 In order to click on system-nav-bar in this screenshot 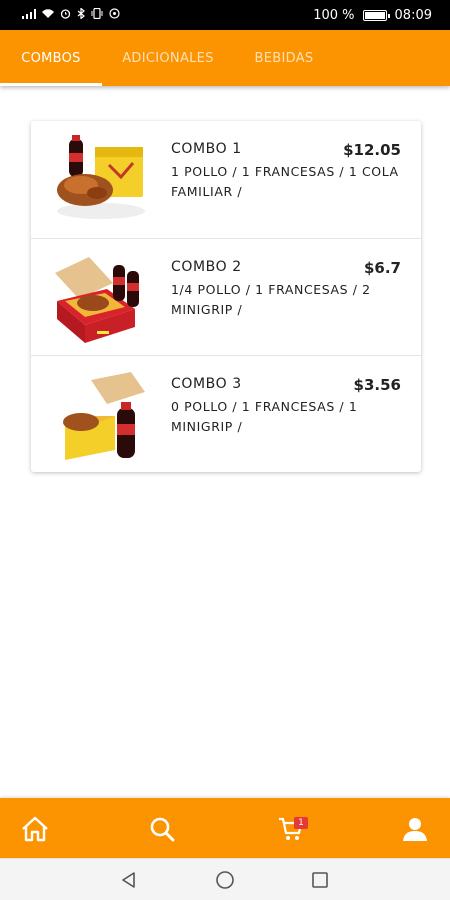, I will do `click(225, 879)`.